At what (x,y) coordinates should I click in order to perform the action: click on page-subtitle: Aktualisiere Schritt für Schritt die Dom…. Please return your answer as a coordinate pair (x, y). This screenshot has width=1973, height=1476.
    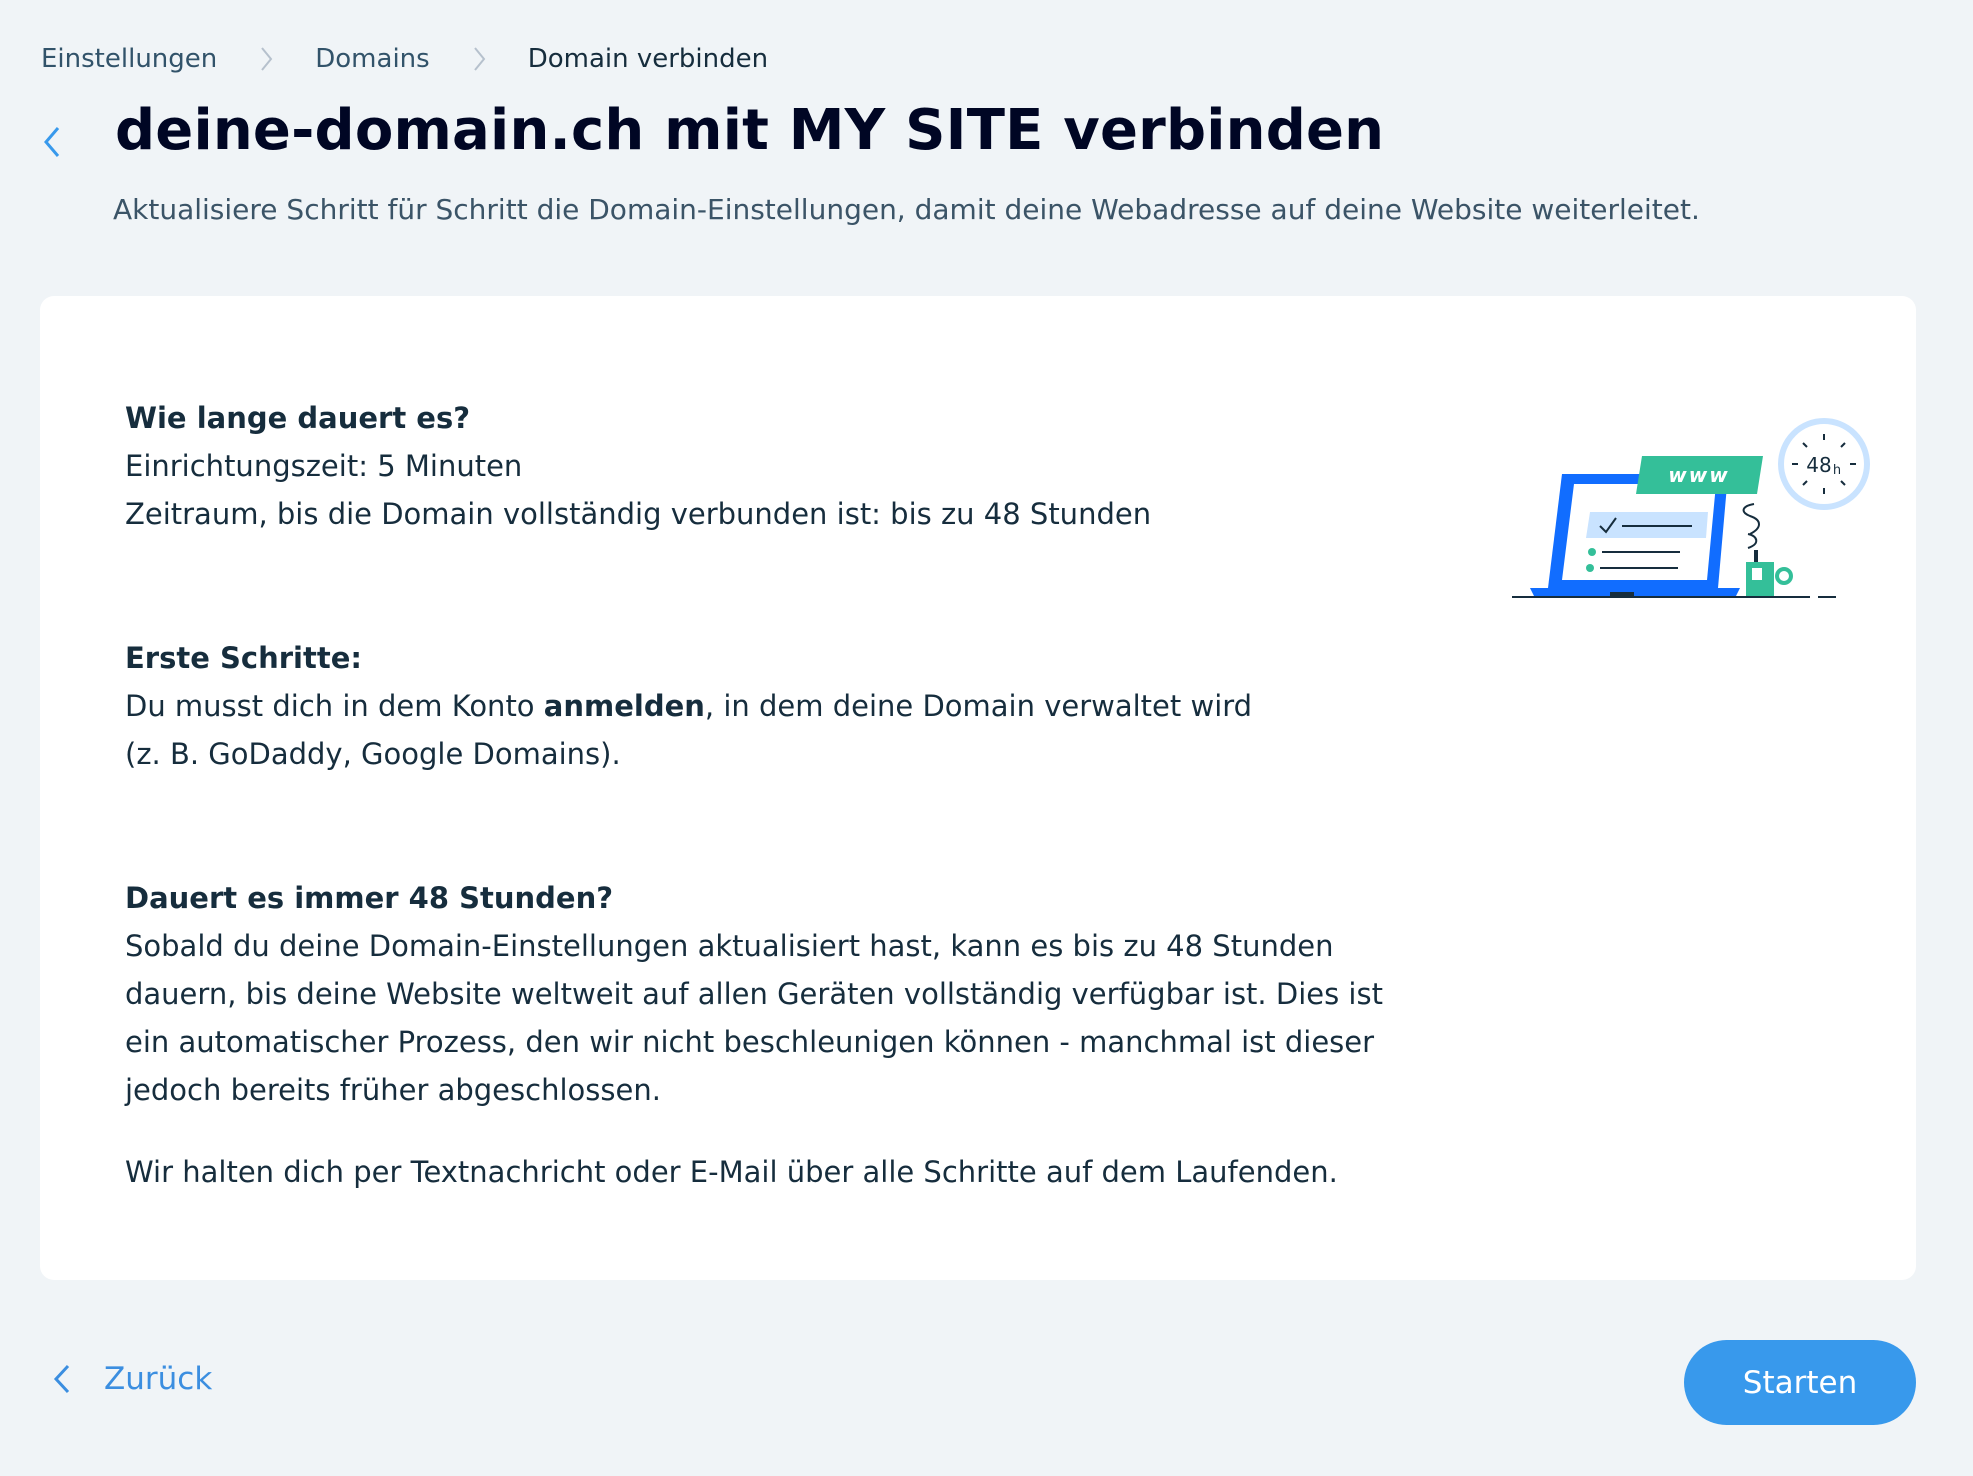
    Looking at the image, I should click on (906, 209).